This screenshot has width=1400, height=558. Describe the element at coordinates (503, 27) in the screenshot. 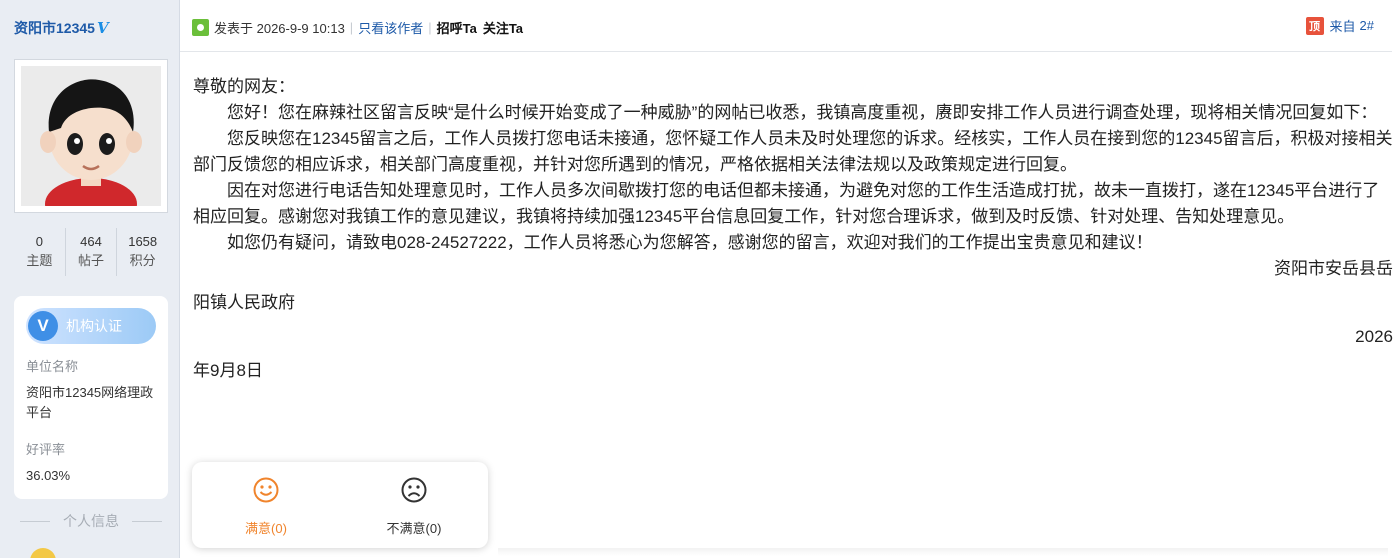

I see `follow-link: 关注Ta` at that location.